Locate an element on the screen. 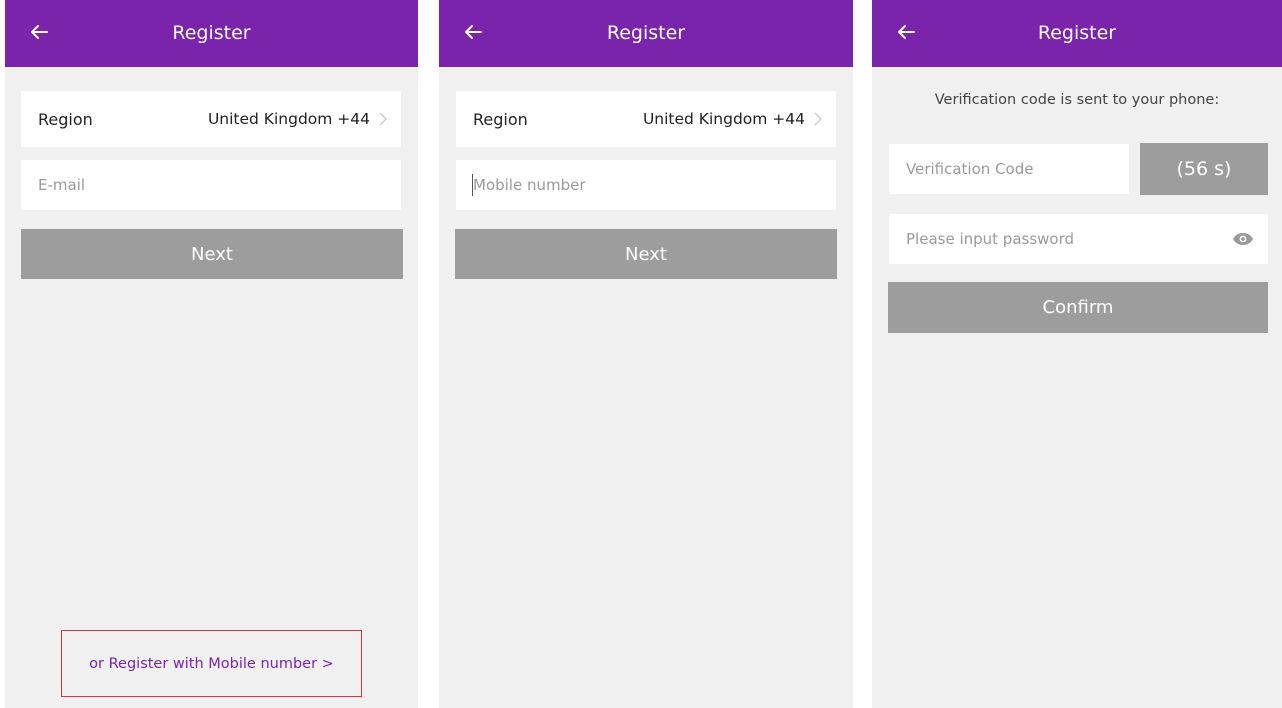 Image resolution: width=1282 pixels, height=708 pixels. mobile-number-field is located at coordinates (646, 185).